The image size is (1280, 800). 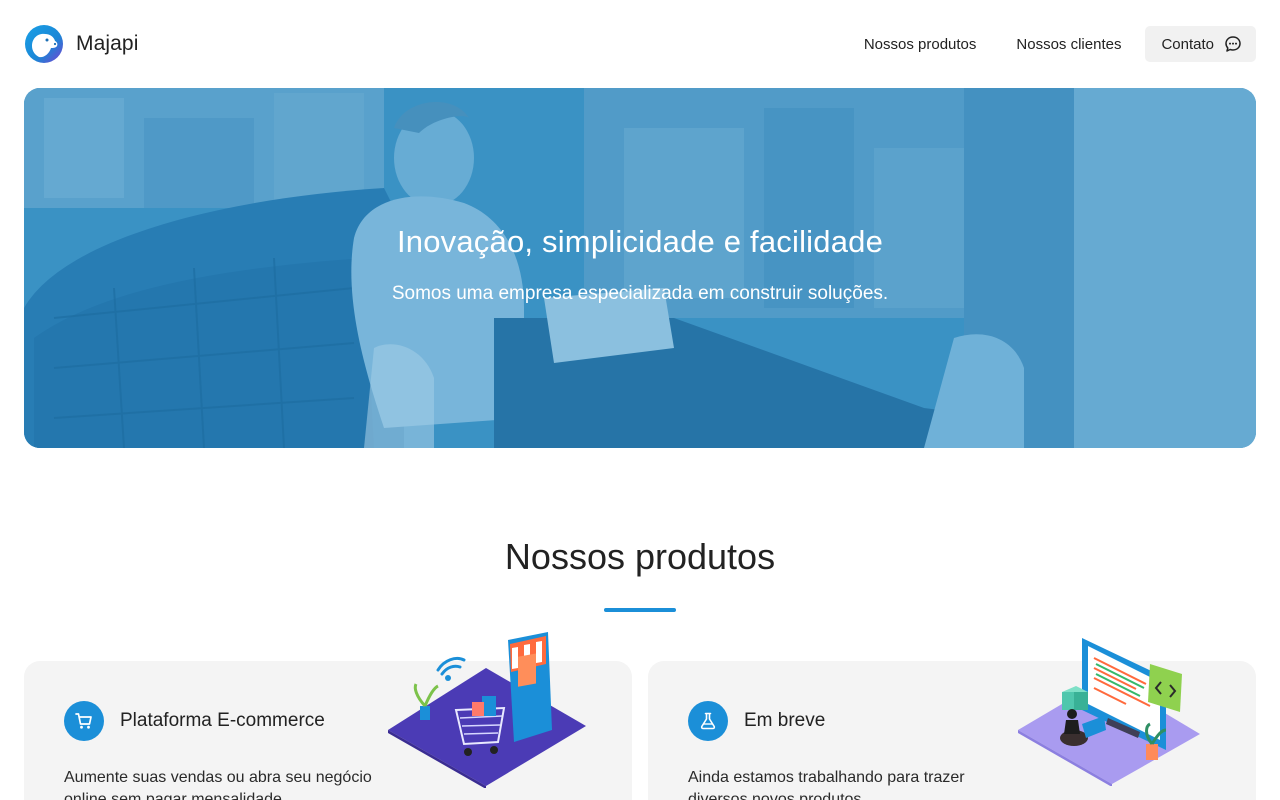 I want to click on chat-bubble-icon, so click(x=1233, y=44).